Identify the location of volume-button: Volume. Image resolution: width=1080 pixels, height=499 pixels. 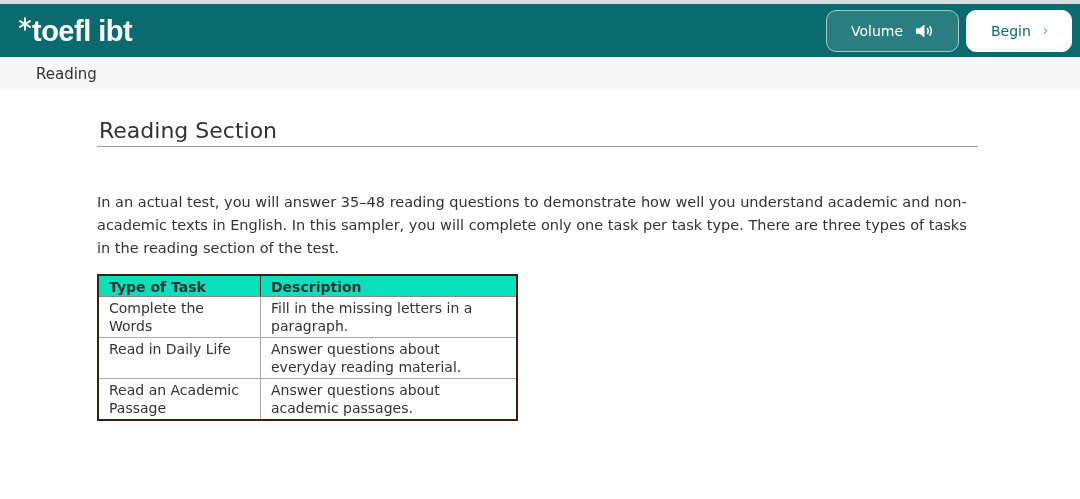
(892, 30).